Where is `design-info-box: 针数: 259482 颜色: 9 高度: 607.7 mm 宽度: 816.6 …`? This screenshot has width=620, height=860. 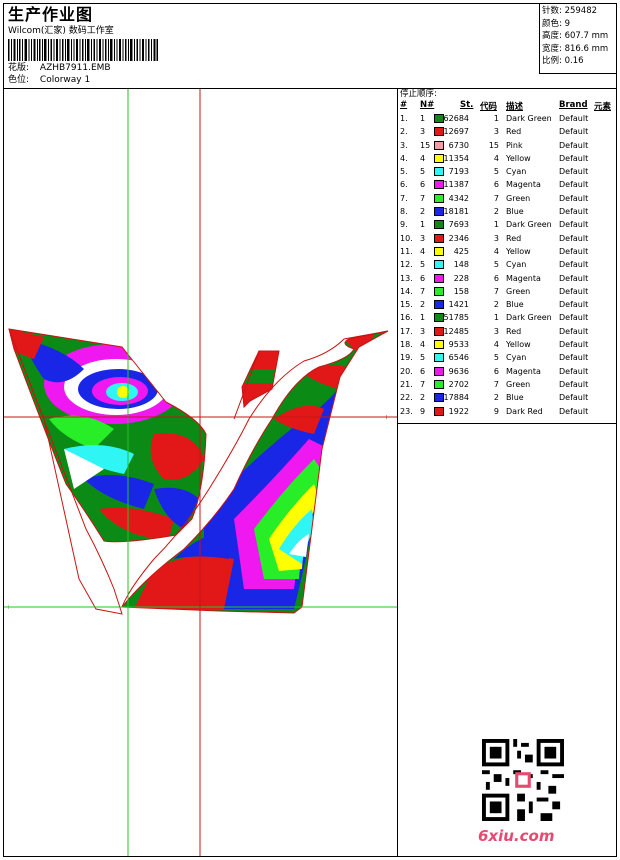 design-info-box: 针数: 259482 颜色: 9 高度: 607.7 mm 宽度: 816.6 … is located at coordinates (578, 39).